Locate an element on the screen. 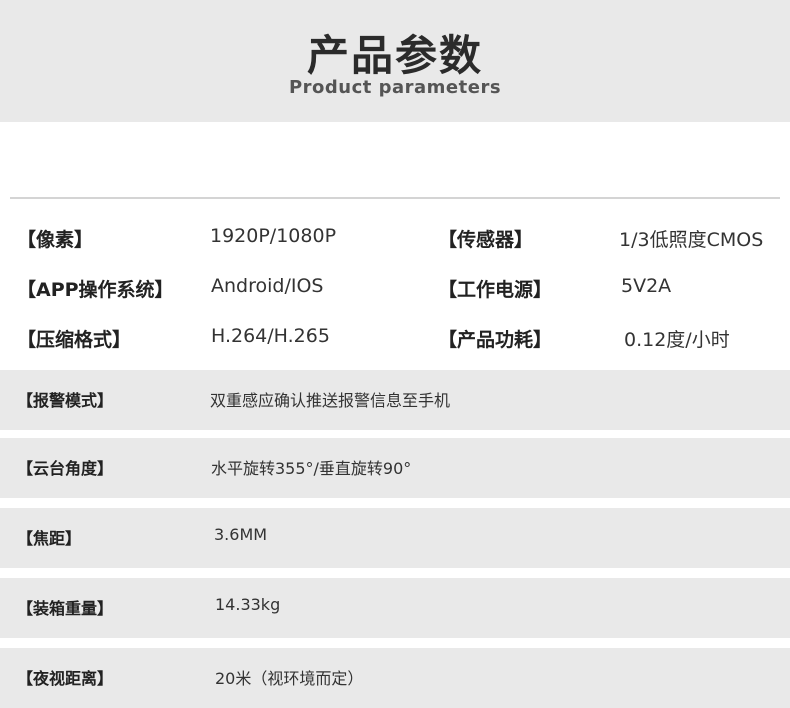 This screenshot has width=790, height=708. param-value: 3.6MM is located at coordinates (241, 534).